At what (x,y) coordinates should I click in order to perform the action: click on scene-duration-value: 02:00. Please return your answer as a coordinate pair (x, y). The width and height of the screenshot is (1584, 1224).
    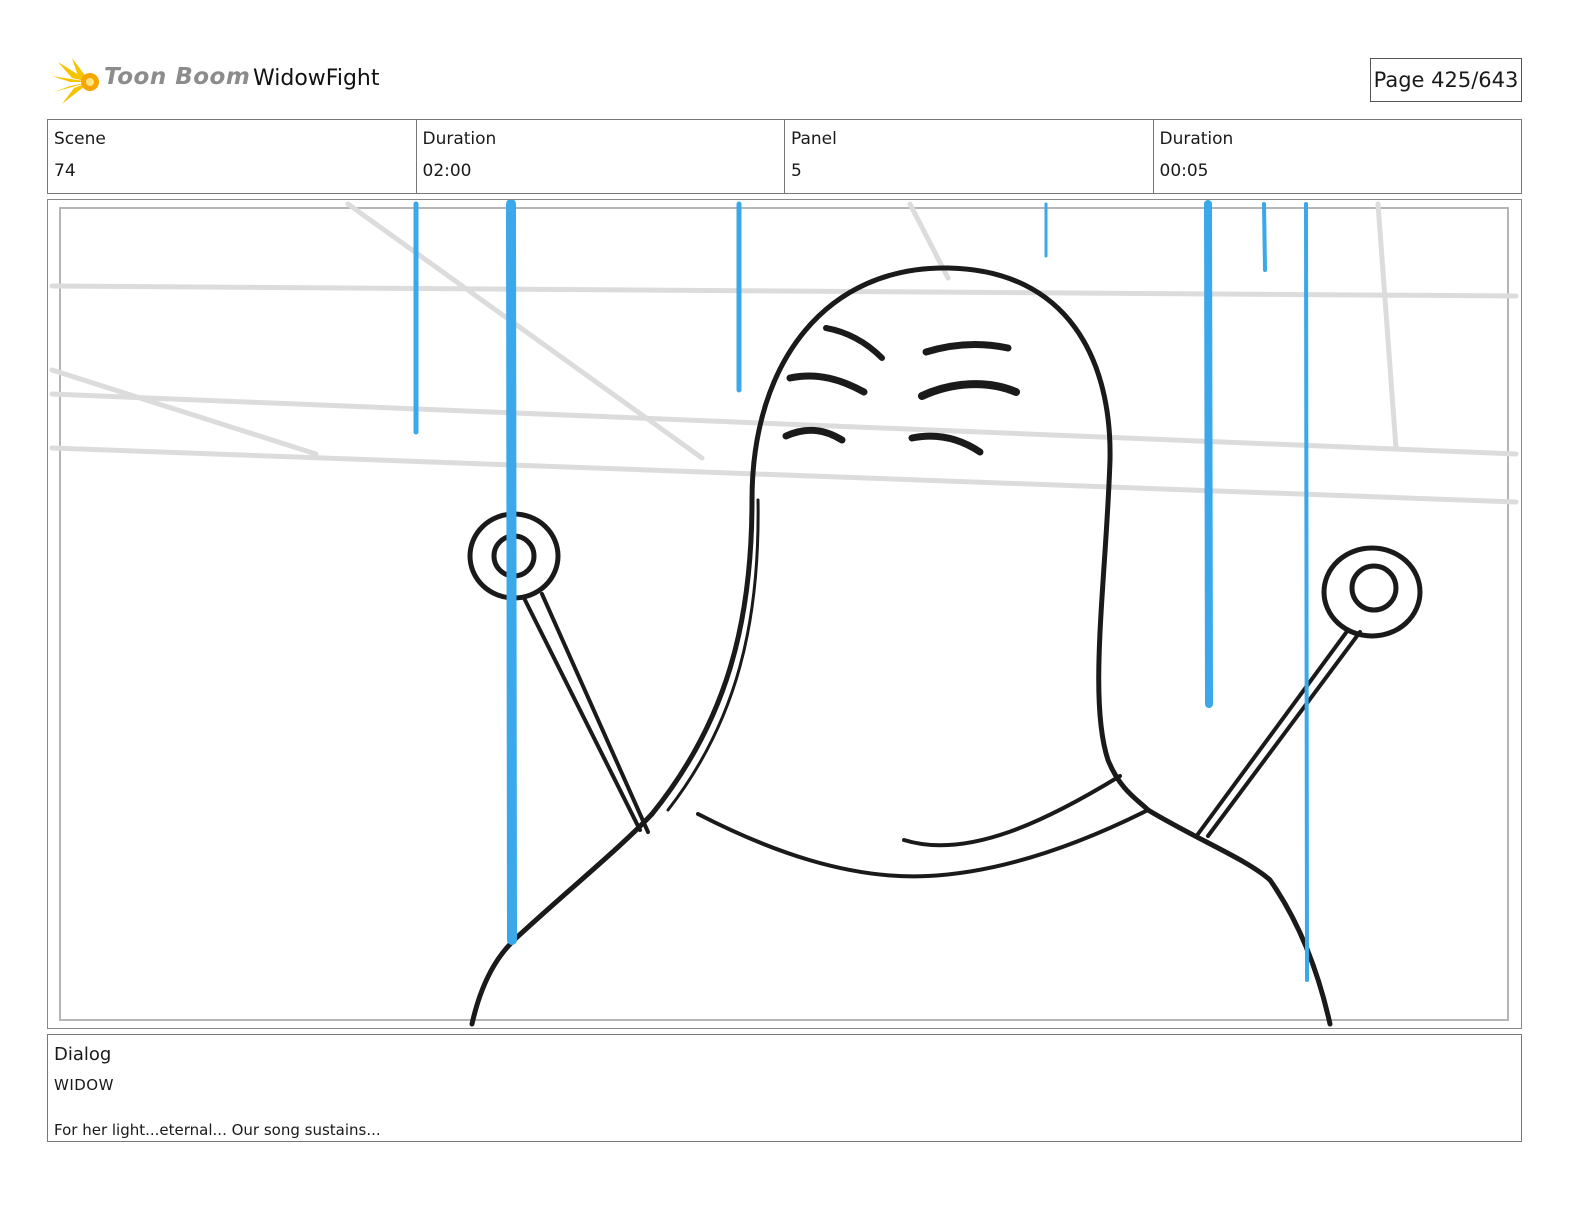
    Looking at the image, I should click on (447, 171).